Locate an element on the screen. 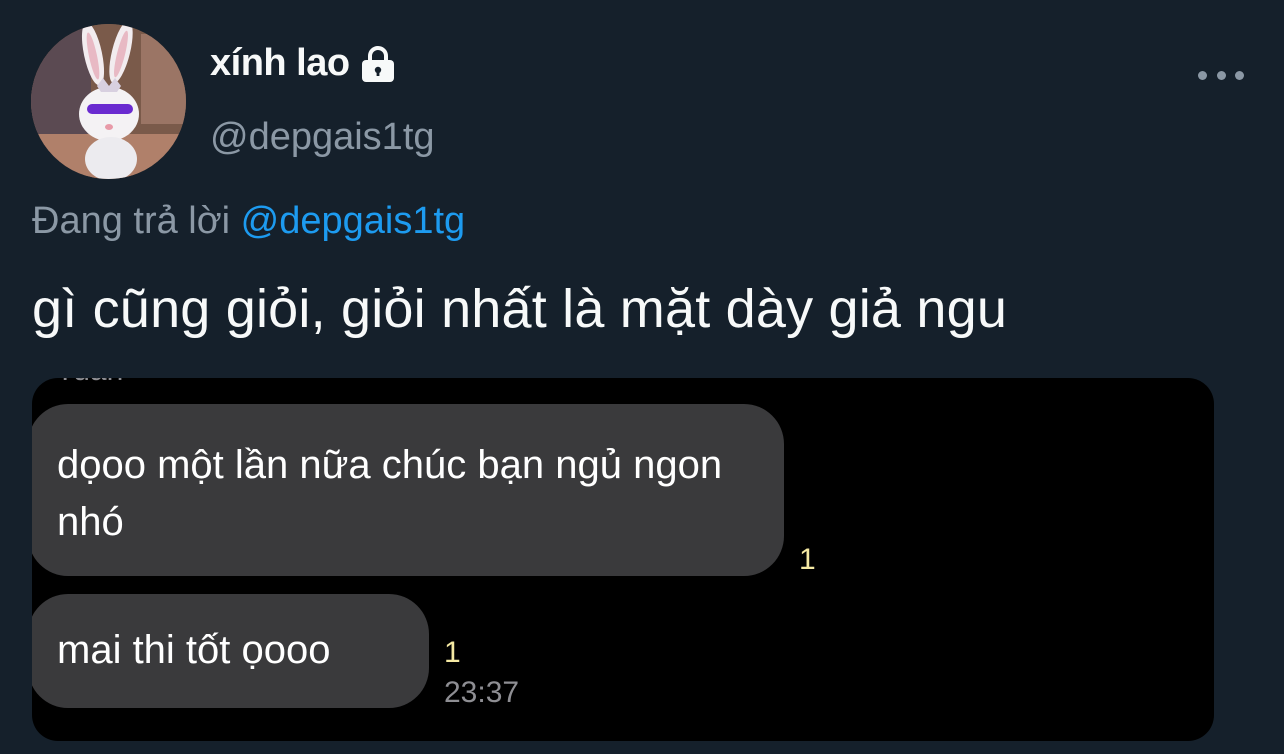 This screenshot has height=754, width=1284. avatar is located at coordinates (108, 101).